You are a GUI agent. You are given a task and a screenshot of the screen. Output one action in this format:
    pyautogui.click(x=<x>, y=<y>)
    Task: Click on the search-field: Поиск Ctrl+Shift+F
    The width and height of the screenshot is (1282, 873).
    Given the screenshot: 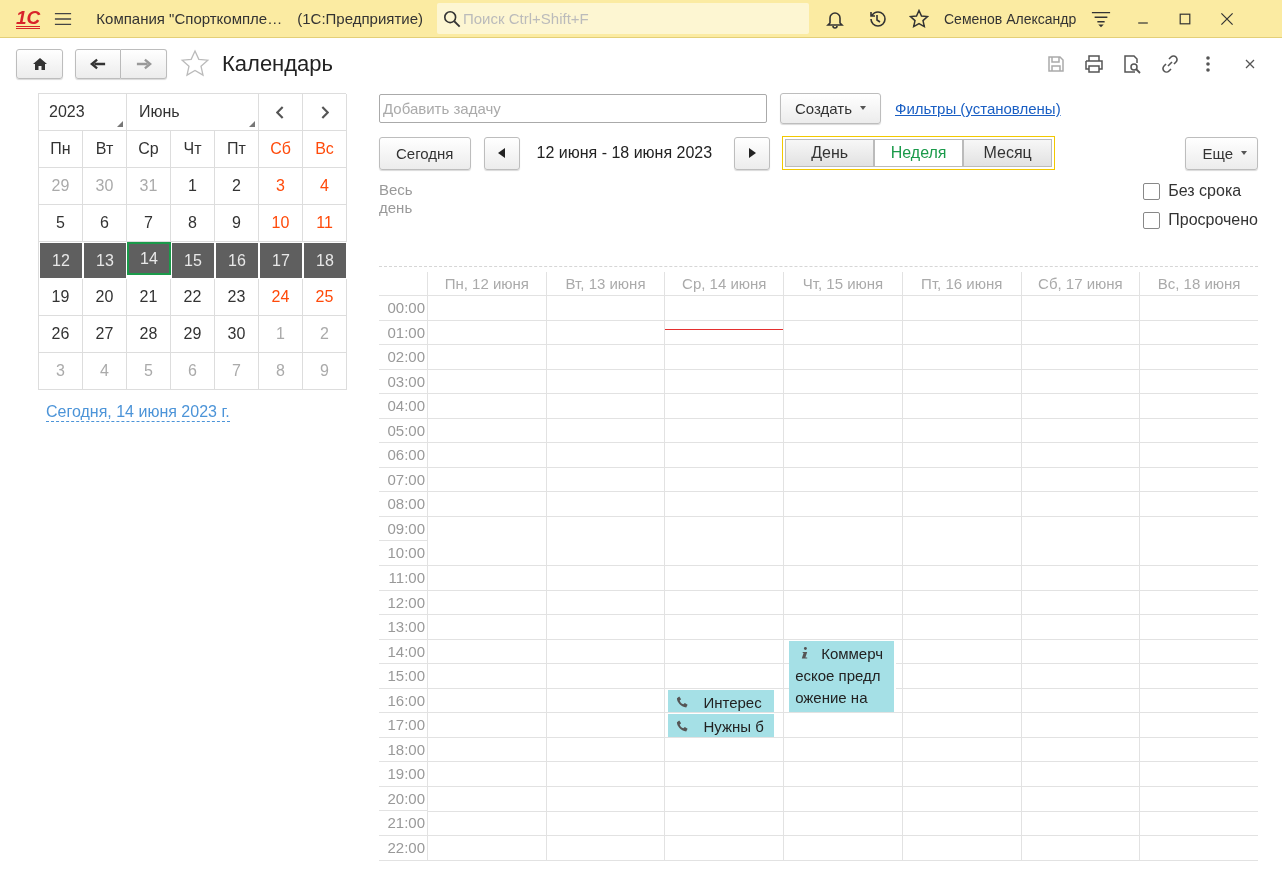 What is the action you would take?
    pyautogui.click(x=623, y=18)
    